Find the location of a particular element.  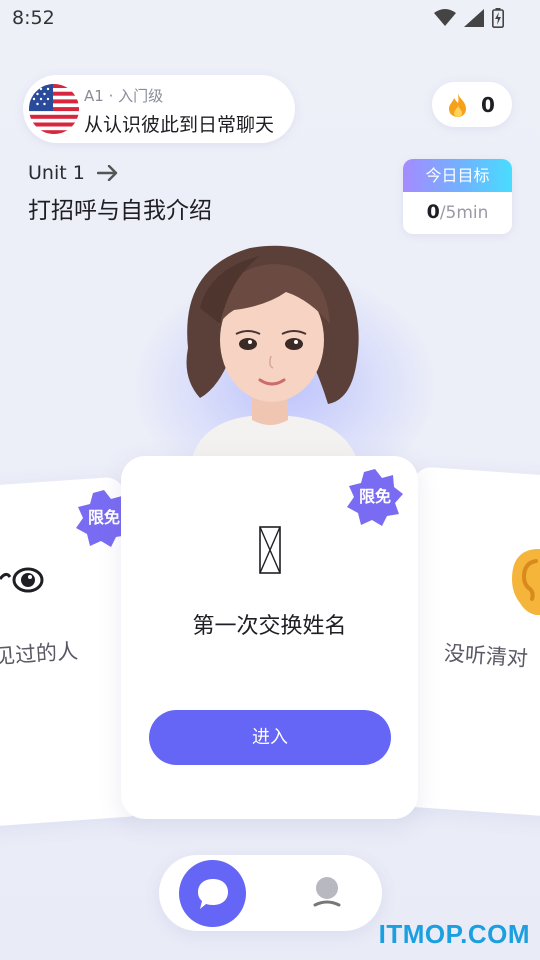

streak-counter: 0 is located at coordinates (472, 104).